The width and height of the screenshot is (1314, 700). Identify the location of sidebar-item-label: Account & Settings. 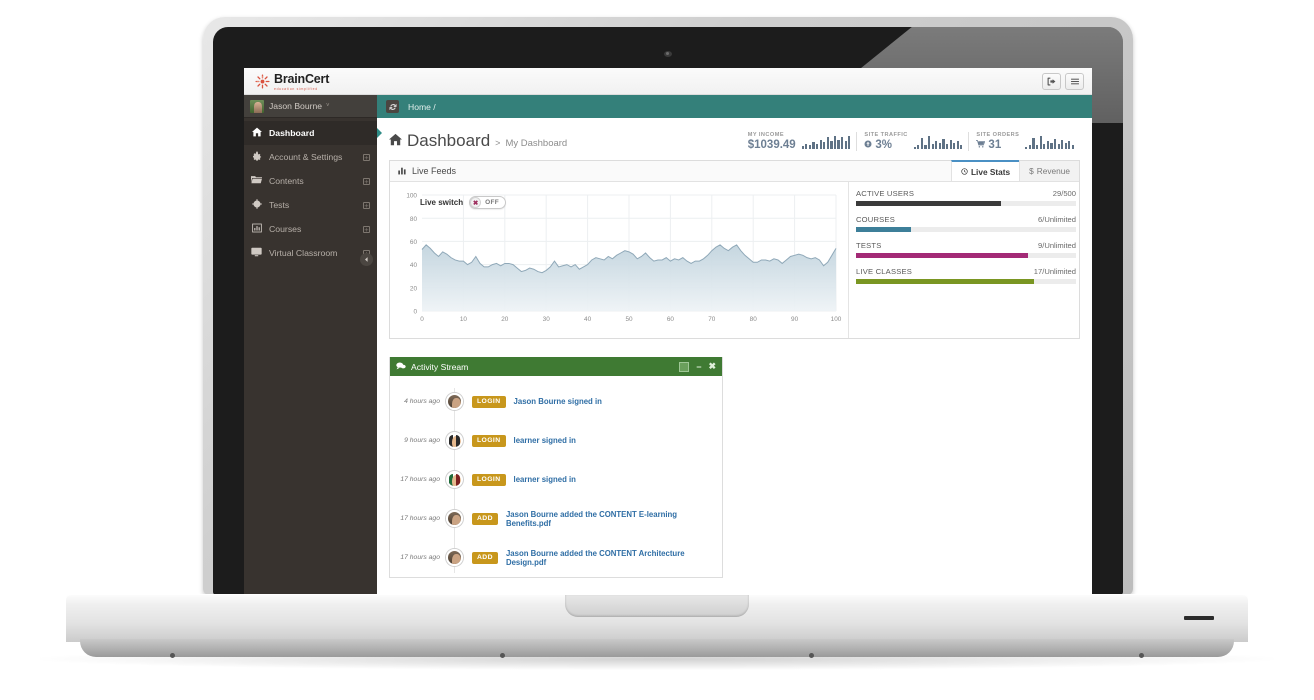
(306, 157).